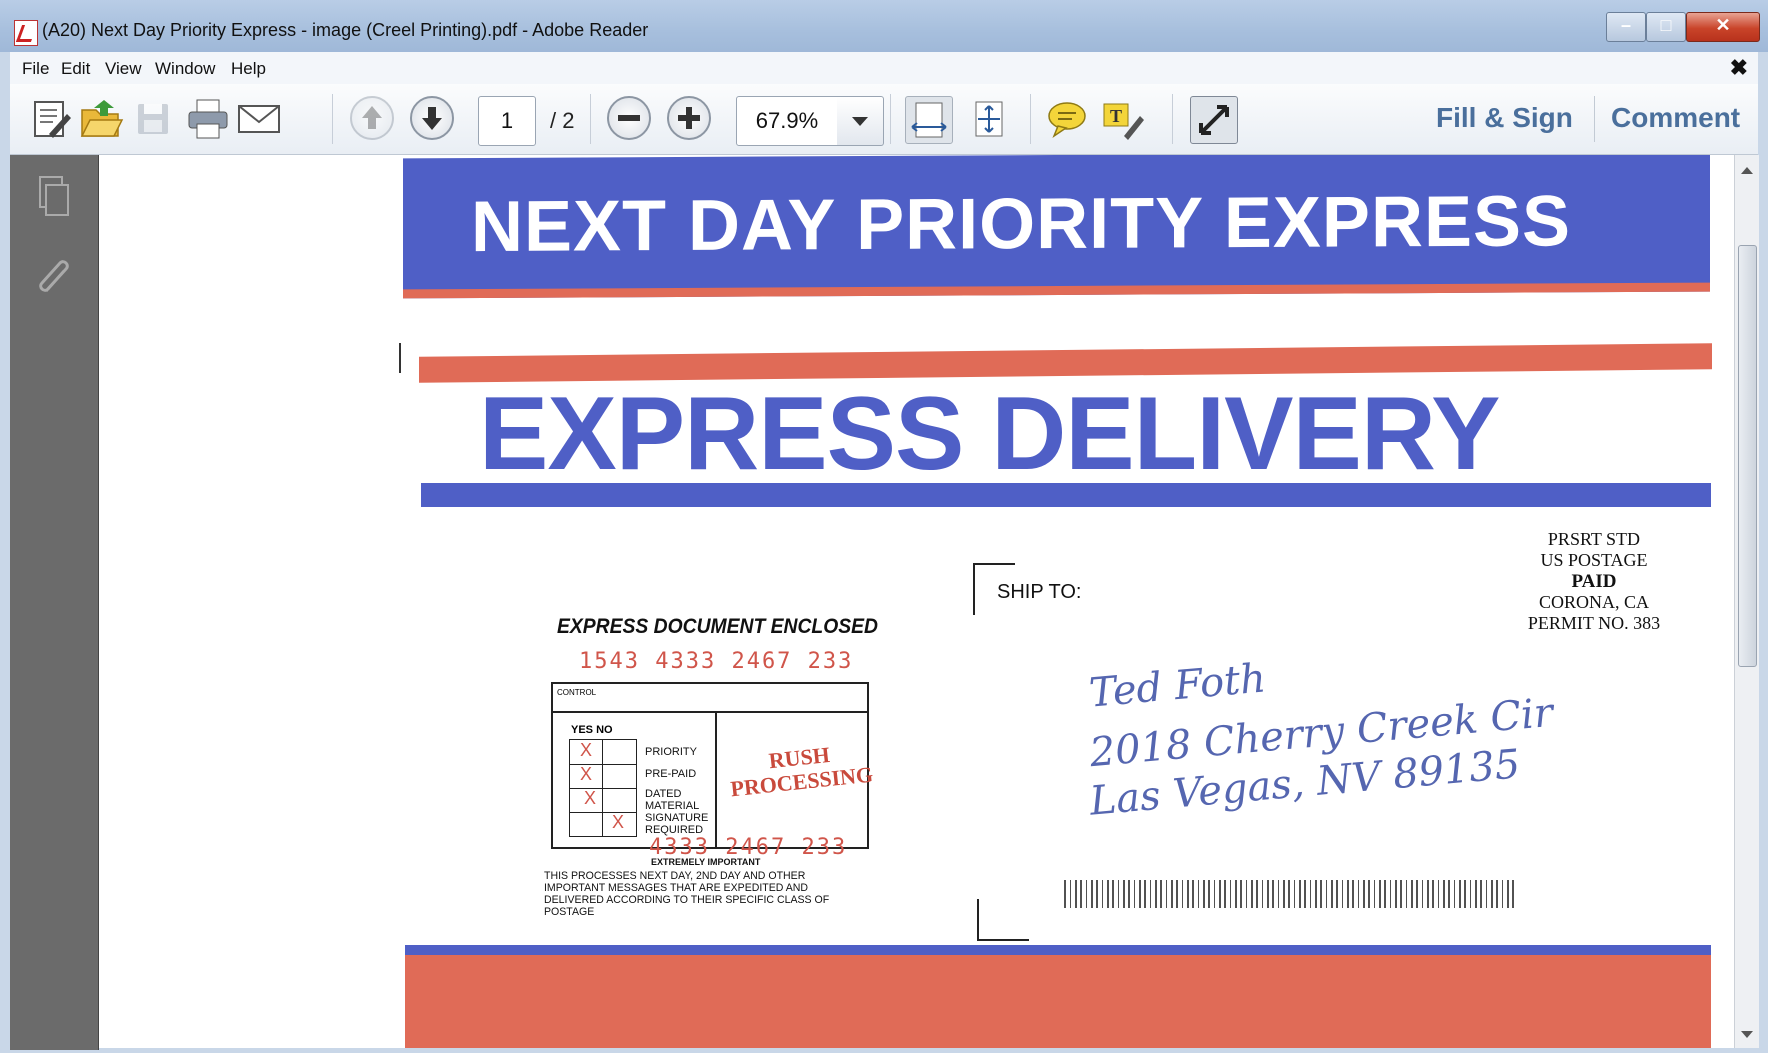  Describe the element at coordinates (1289, 894) in the screenshot. I see `postal-barcode` at that location.